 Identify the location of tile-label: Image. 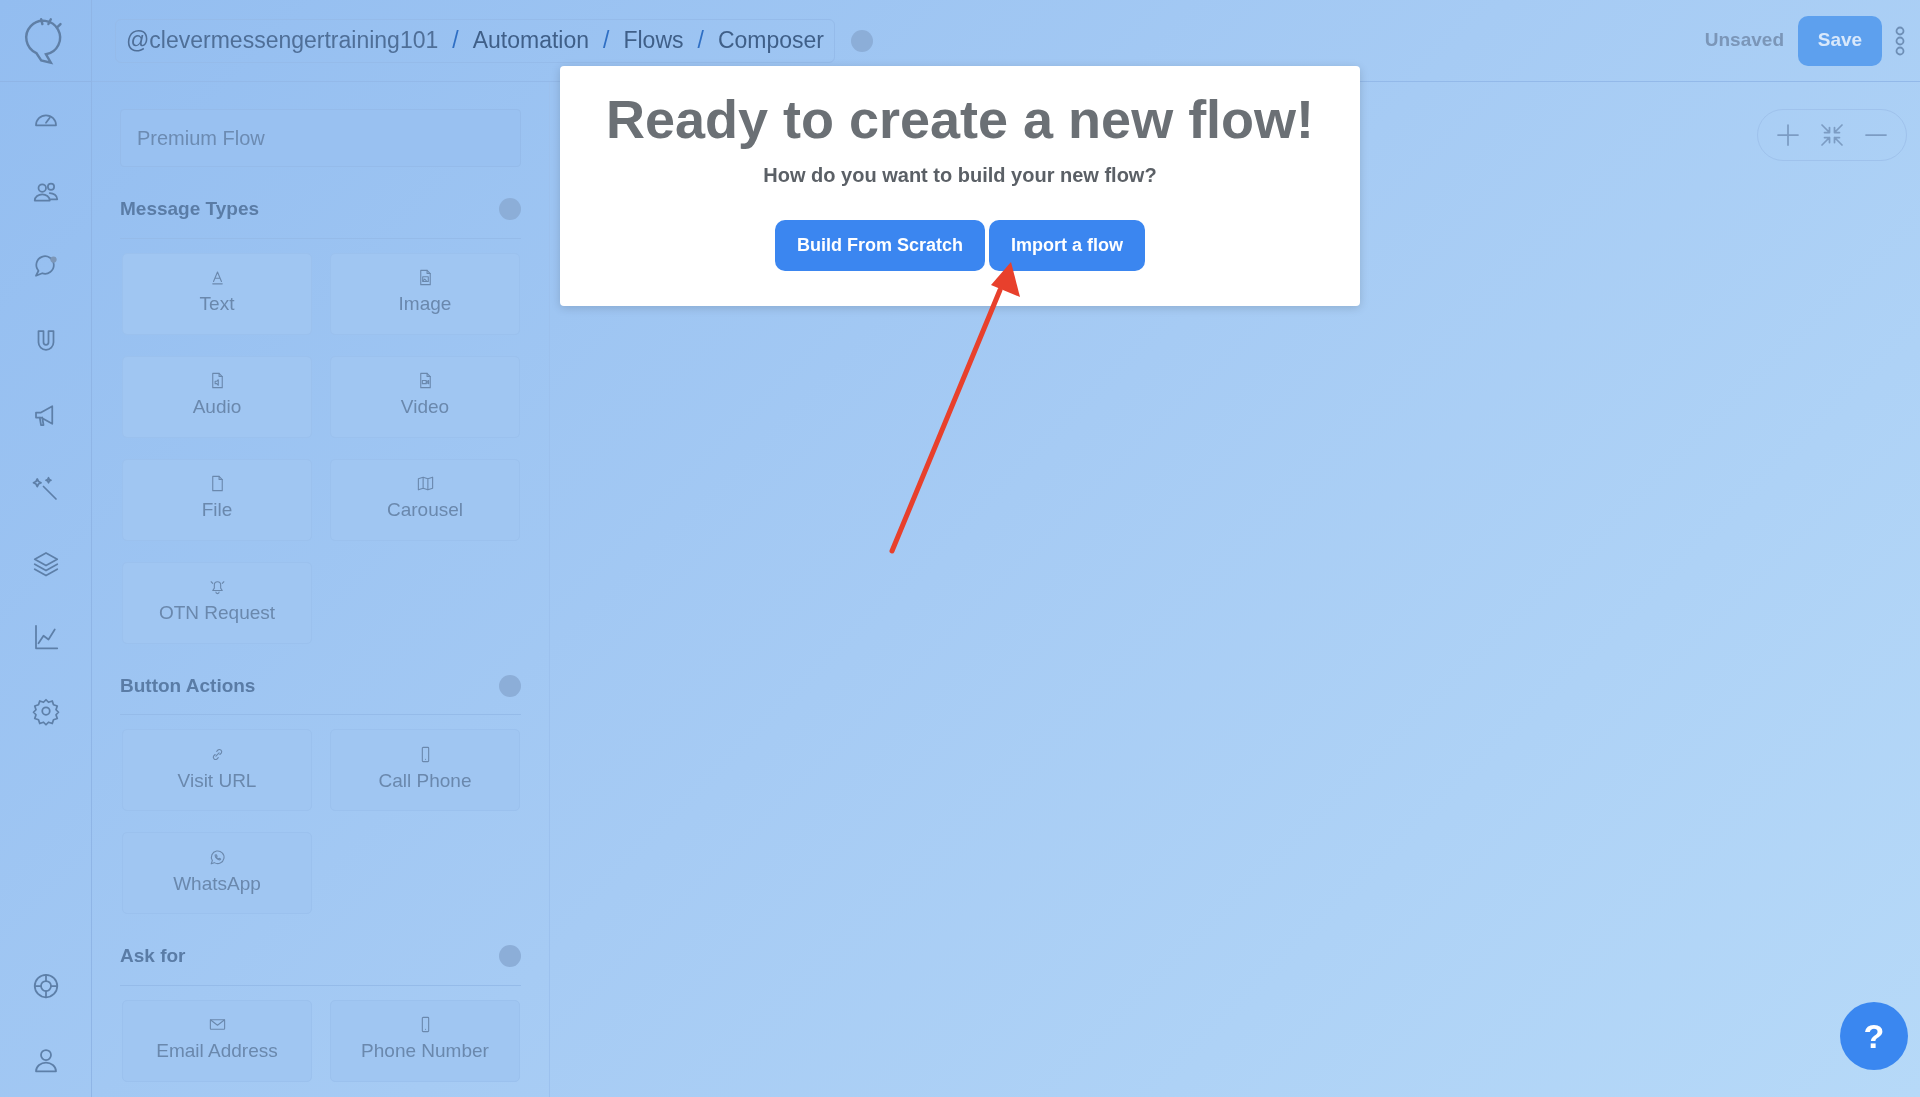
(425, 304).